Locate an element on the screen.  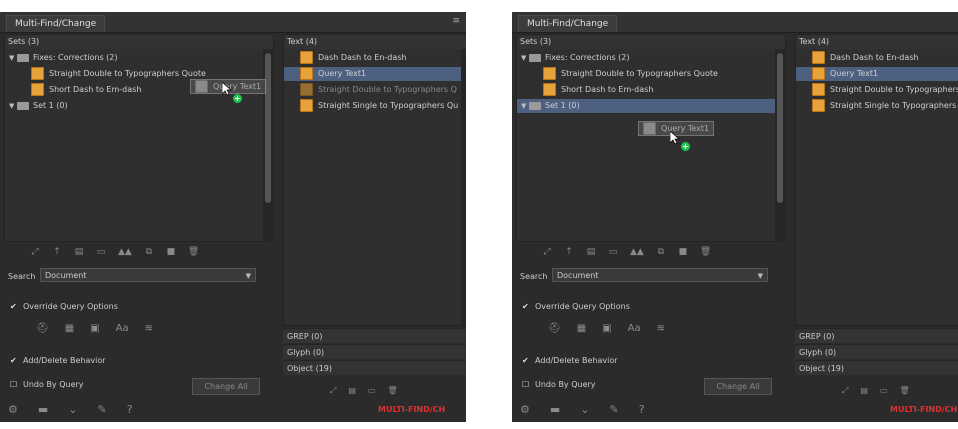
panel-menu-icon: ≡ is located at coordinates (456, 21).